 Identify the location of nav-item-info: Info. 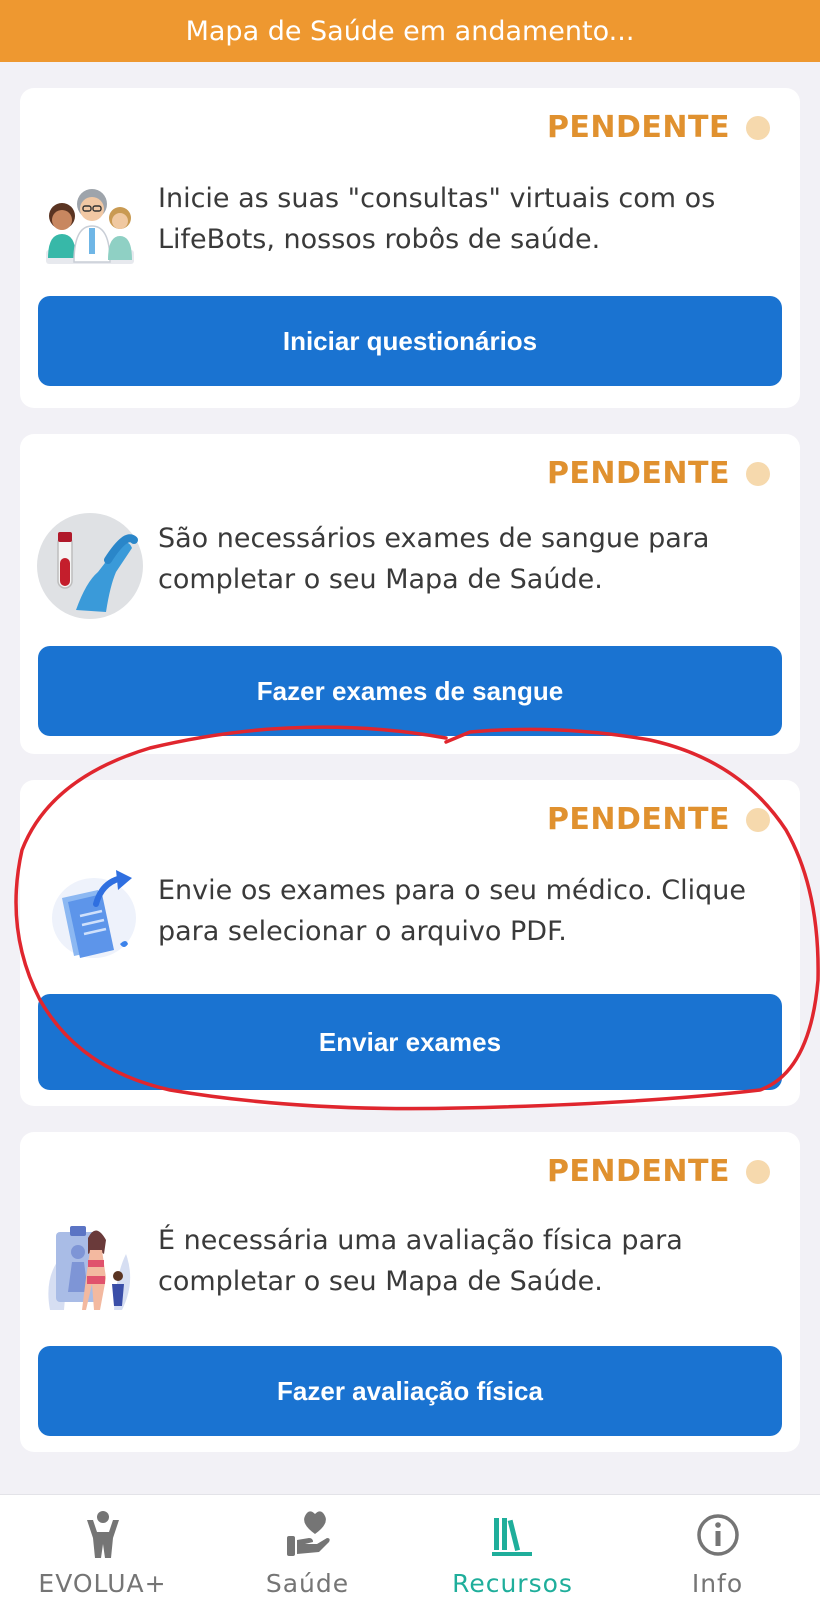
(717, 1547).